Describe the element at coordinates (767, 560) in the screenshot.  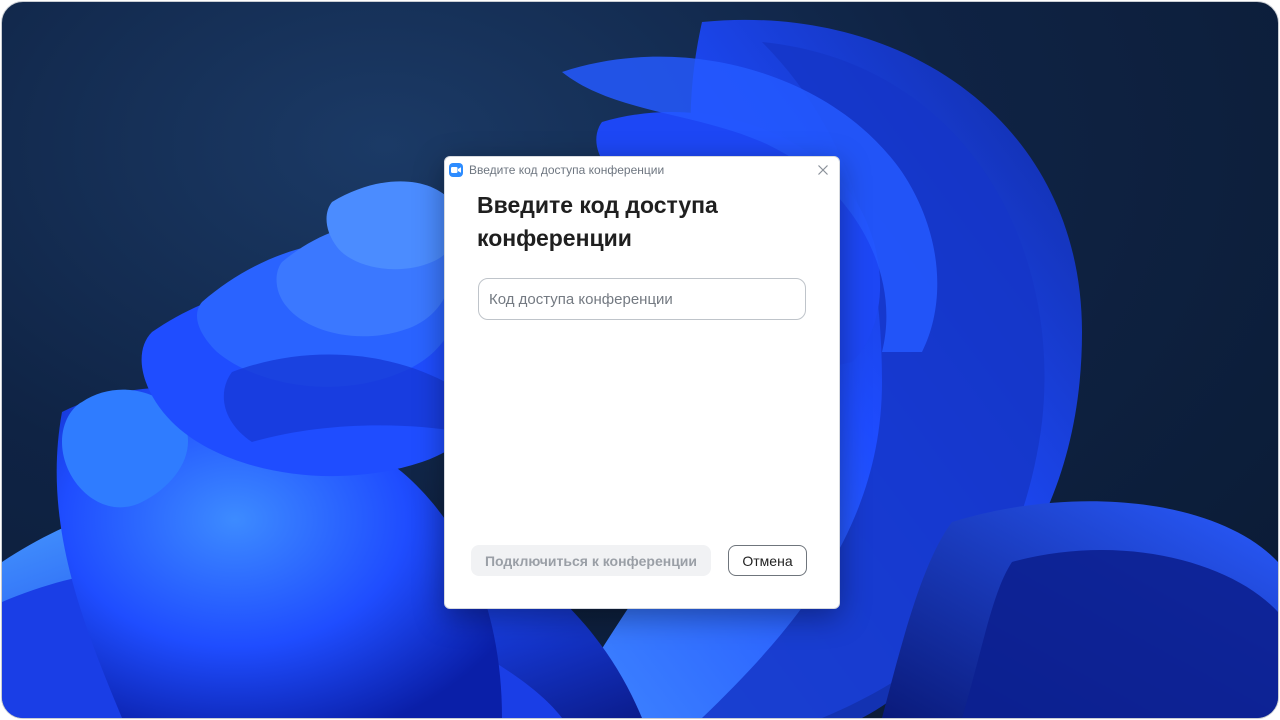
I see `cancel-button: Отмена` at that location.